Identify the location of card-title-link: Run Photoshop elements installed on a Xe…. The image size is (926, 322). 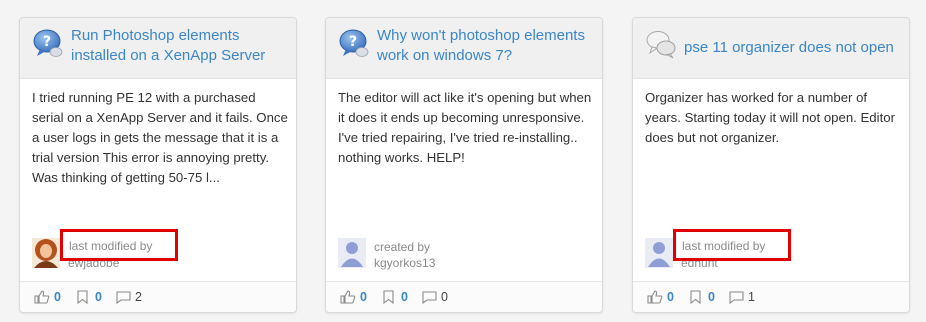
(177, 46).